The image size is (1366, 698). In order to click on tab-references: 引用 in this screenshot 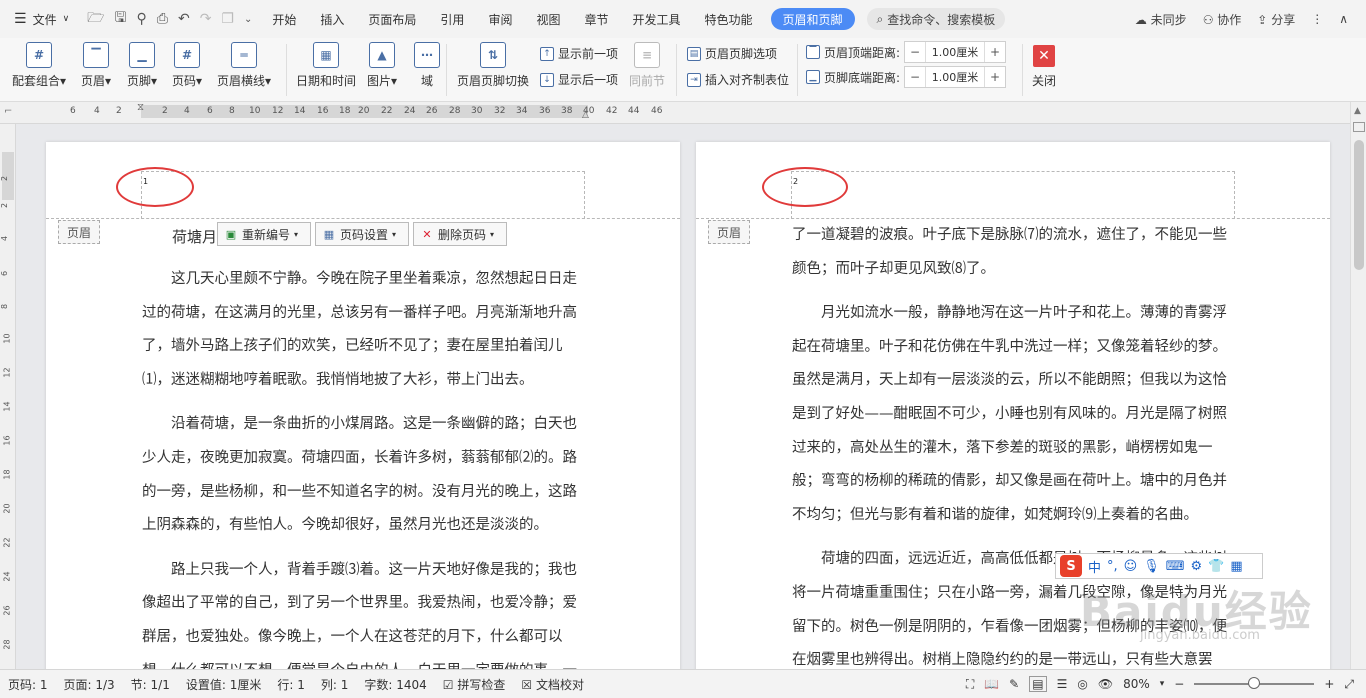, I will do `click(452, 19)`.